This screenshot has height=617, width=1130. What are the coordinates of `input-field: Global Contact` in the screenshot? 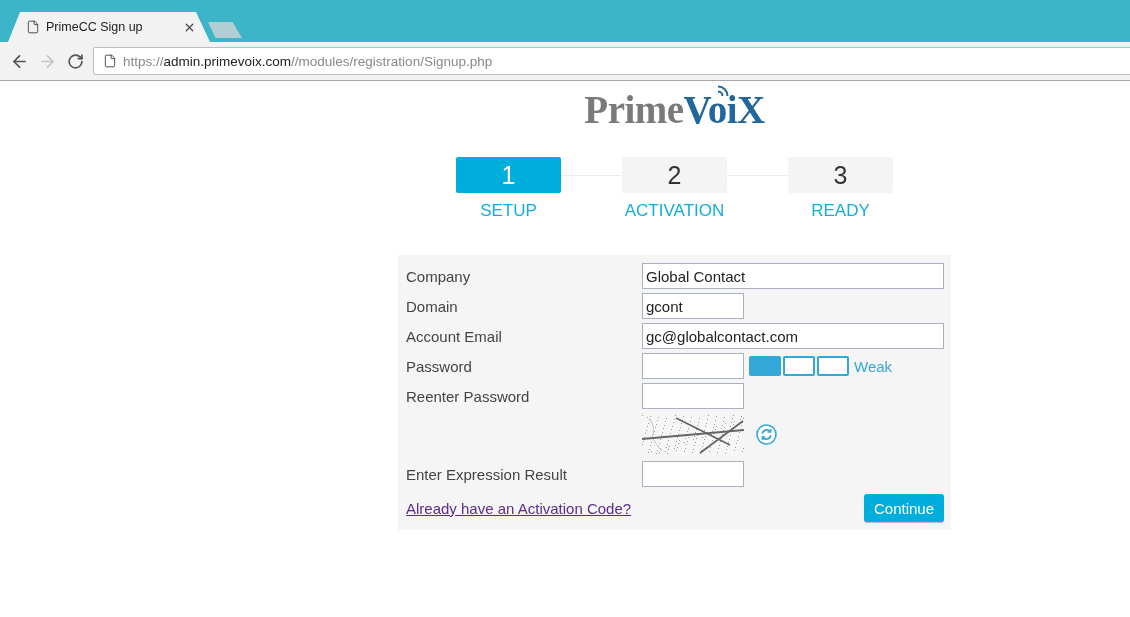 It's located at (793, 276).